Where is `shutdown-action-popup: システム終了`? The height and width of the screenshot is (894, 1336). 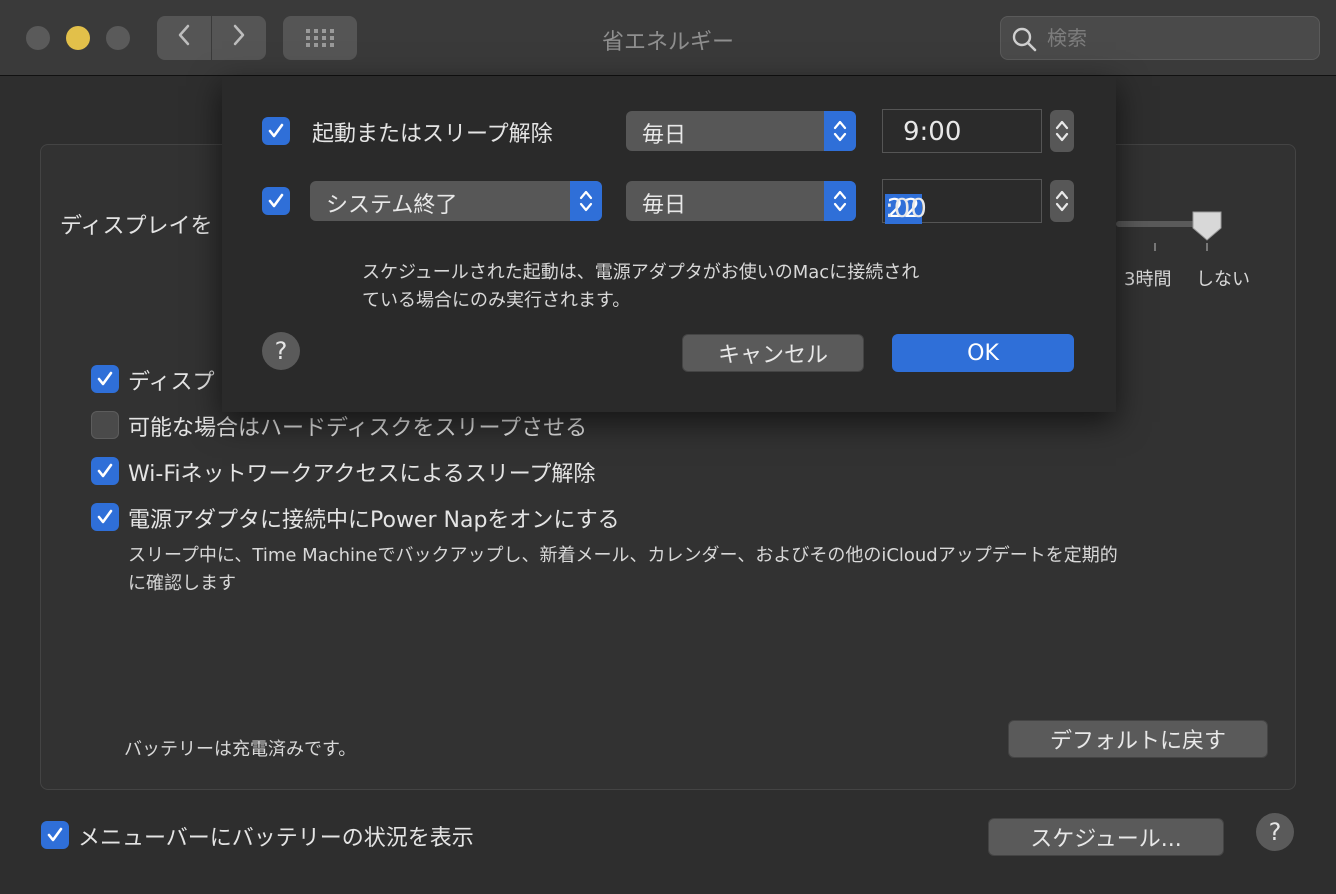 shutdown-action-popup: システム終了 is located at coordinates (456, 201).